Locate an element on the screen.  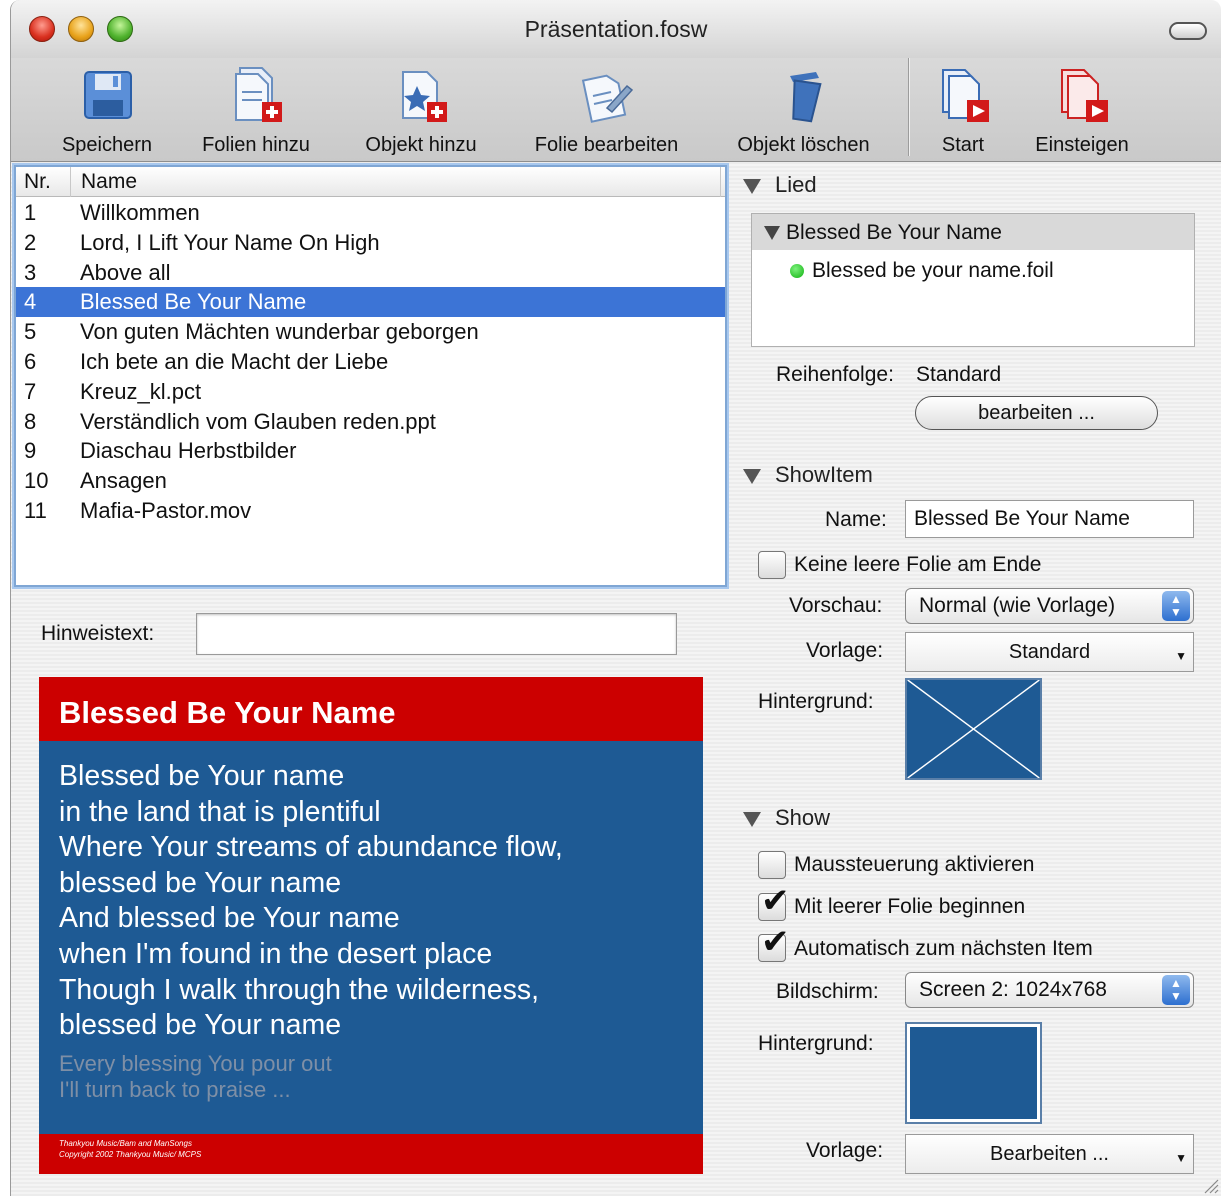
lied-section-toggle: Lied is located at coordinates (780, 185).